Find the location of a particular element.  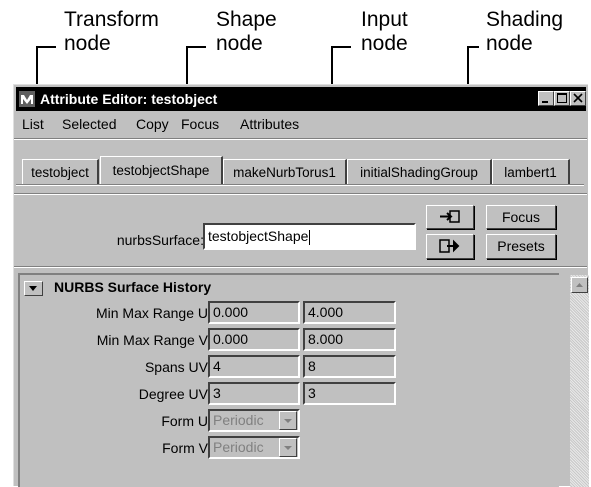

minimize-button is located at coordinates (546, 98).